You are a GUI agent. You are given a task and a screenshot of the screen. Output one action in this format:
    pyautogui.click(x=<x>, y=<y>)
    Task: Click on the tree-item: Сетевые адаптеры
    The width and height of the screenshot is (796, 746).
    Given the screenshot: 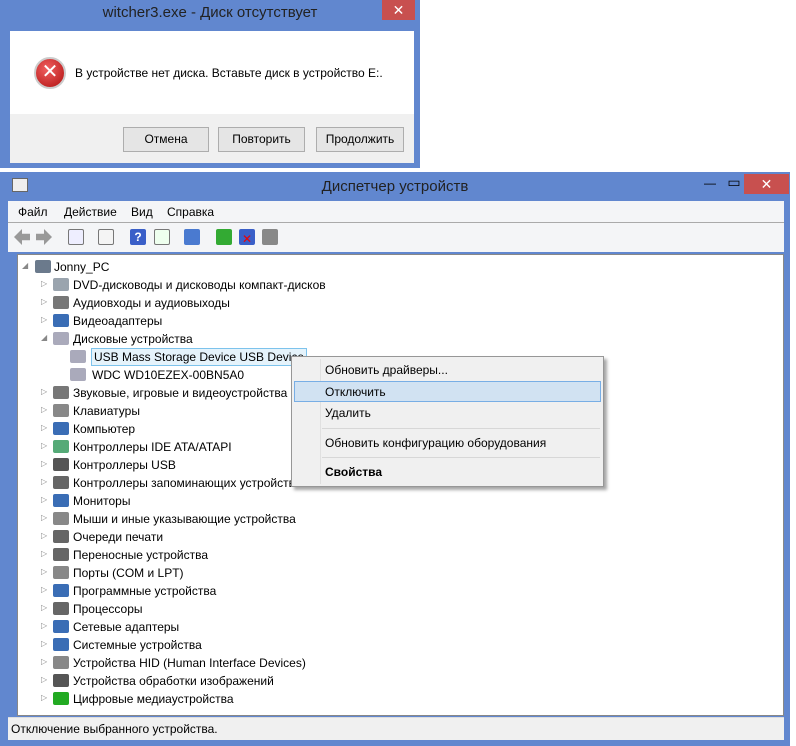 What is the action you would take?
    pyautogui.click(x=126, y=627)
    